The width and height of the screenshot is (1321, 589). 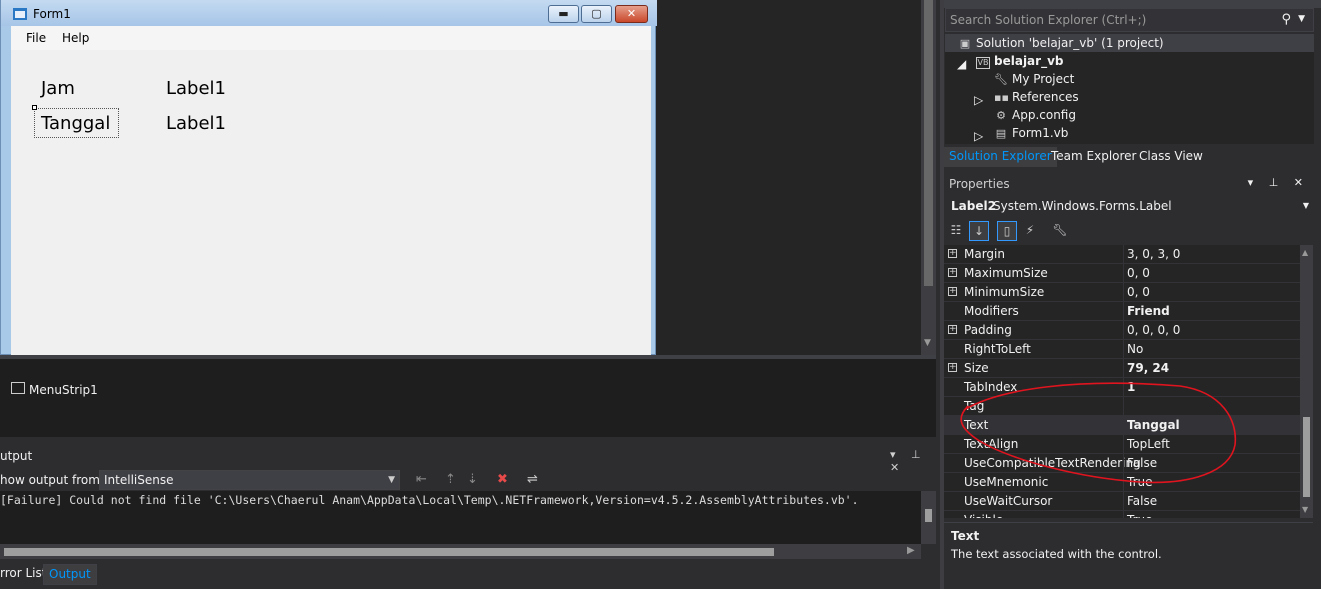 What do you see at coordinates (976, 368) in the screenshot?
I see `property-name: Size` at bounding box center [976, 368].